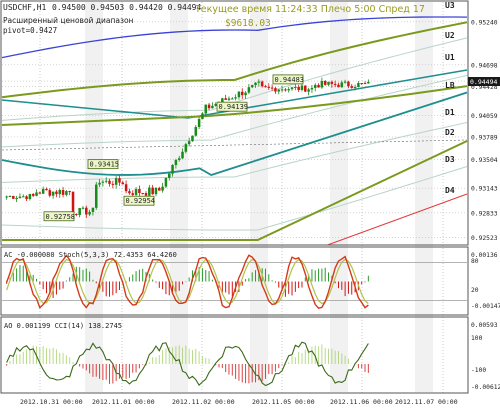 This screenshot has height=412, width=500. I want to click on price-tick-5: 0.93789, so click(484, 137).